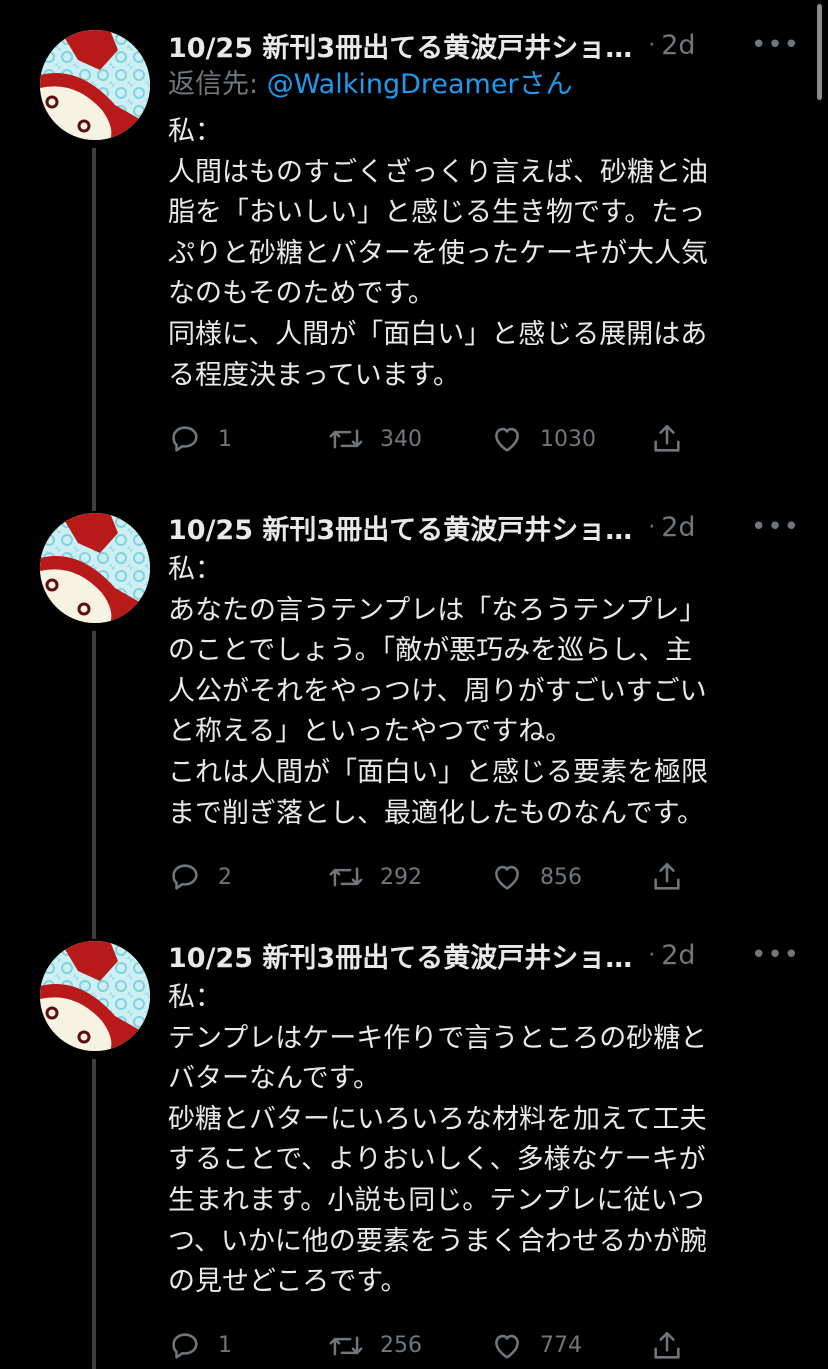 The width and height of the screenshot is (828, 1369). I want to click on retweet-button: 256, so click(375, 1346).